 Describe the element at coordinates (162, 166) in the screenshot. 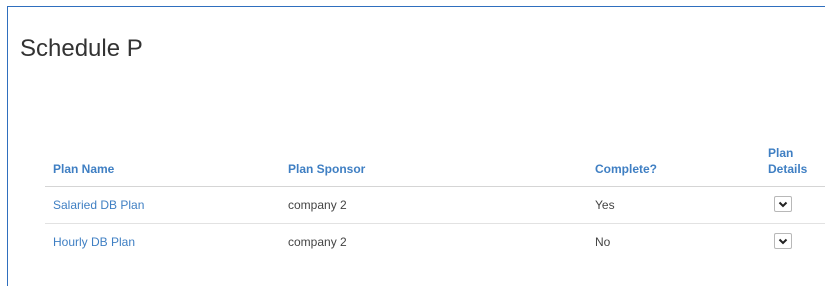

I see `header-plan-name: Plan Name` at that location.